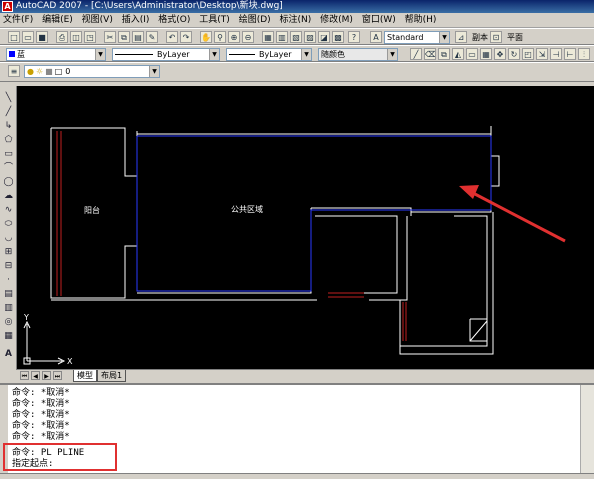 Image resolution: width=594 pixels, height=479 pixels. I want to click on zoom-window-icon: ⊕, so click(234, 37).